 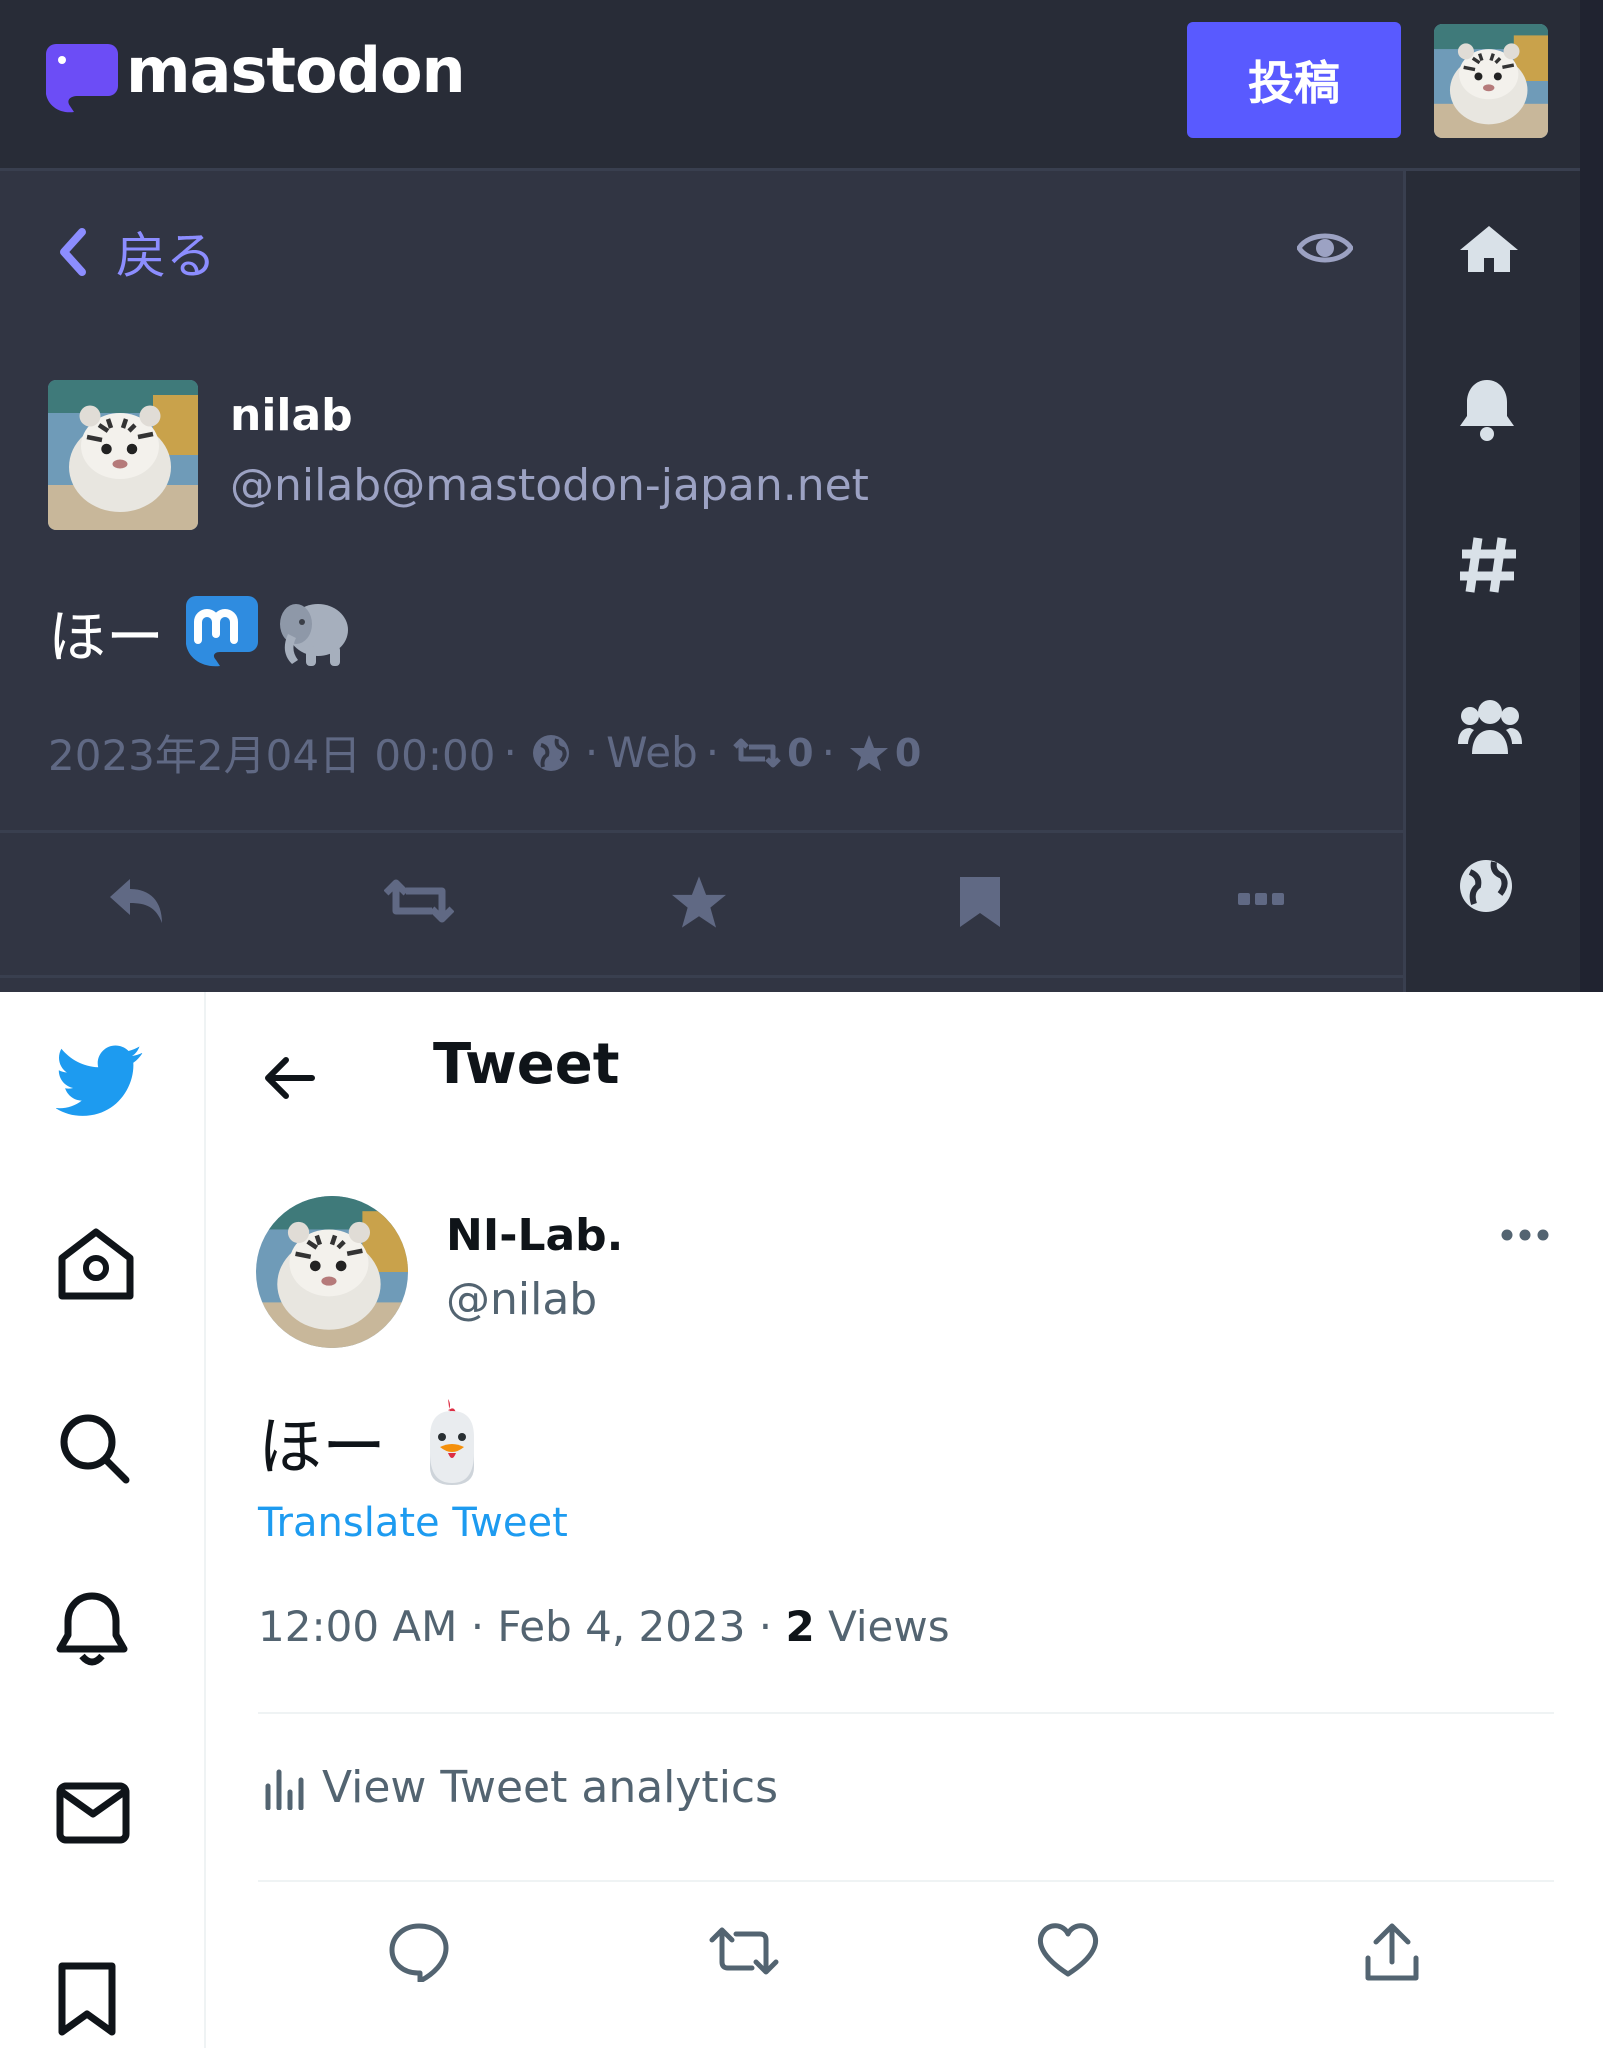 What do you see at coordinates (521, 1626) in the screenshot?
I see `tweet-timestamp: 12:00 AM · Feb 4, 2023 ·` at bounding box center [521, 1626].